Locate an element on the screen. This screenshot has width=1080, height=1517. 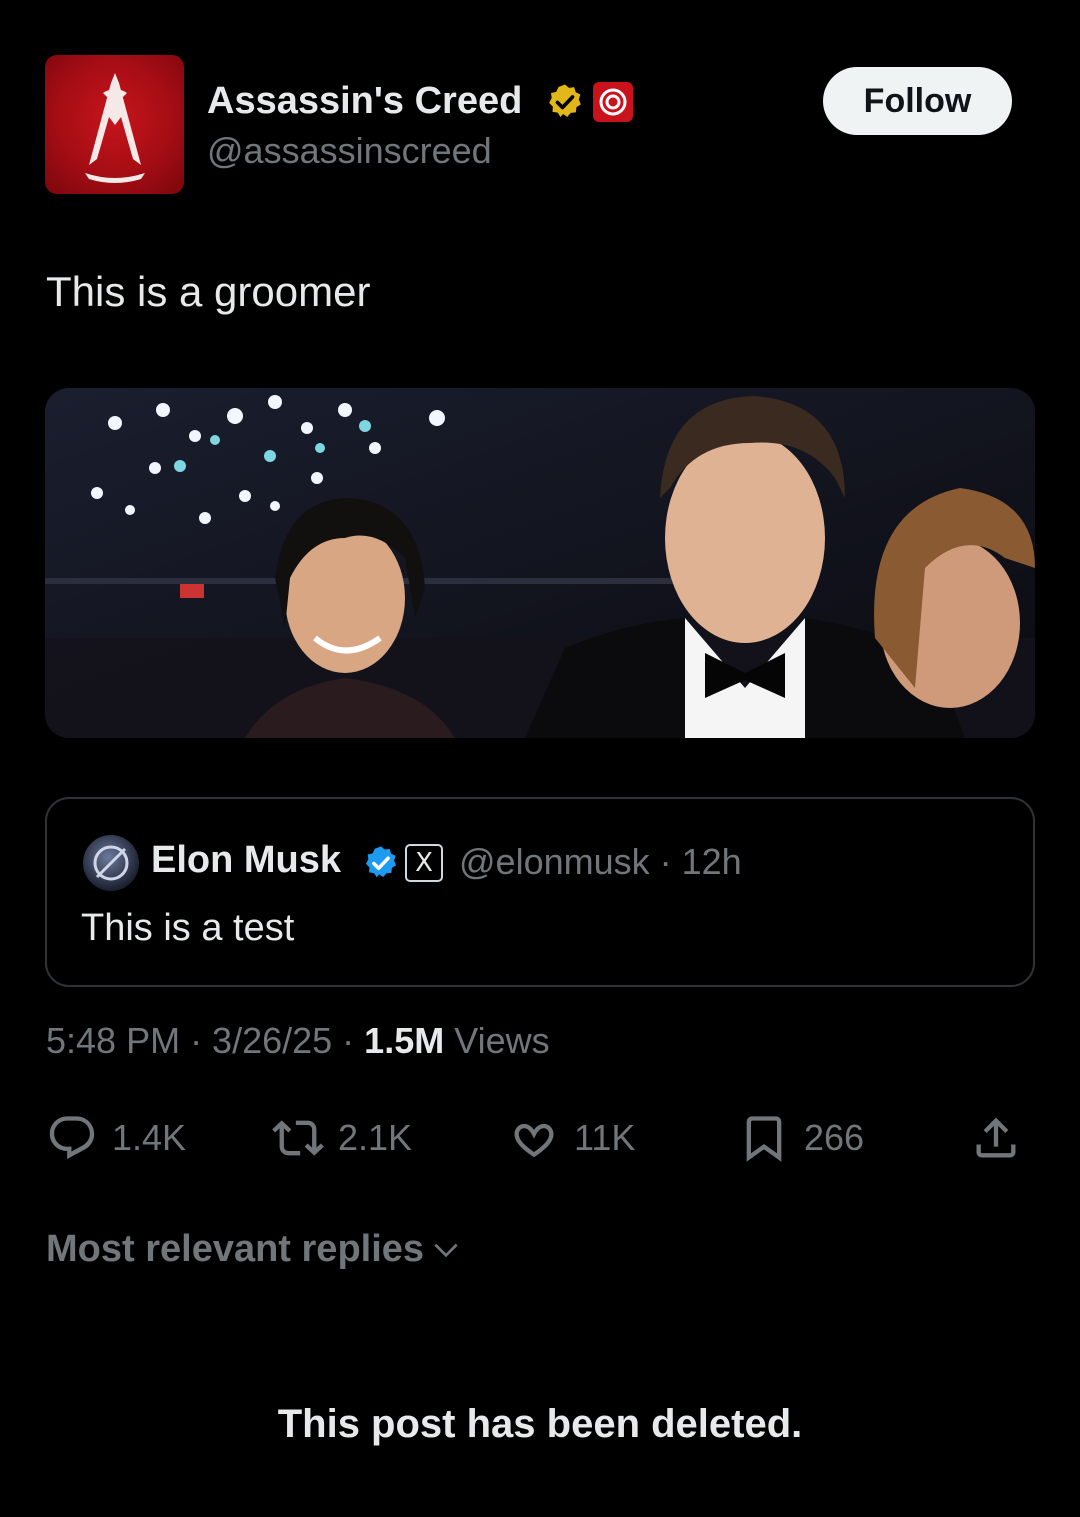
chevron-down-icon is located at coordinates (446, 1250).